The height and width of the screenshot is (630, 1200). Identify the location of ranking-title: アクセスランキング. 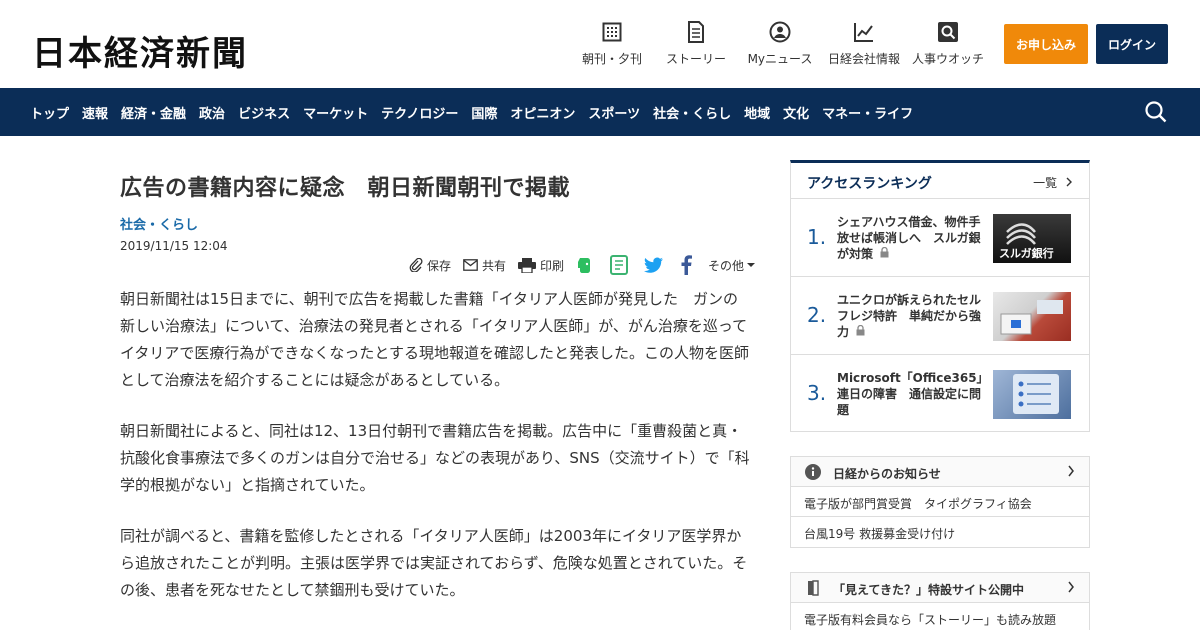
(869, 184).